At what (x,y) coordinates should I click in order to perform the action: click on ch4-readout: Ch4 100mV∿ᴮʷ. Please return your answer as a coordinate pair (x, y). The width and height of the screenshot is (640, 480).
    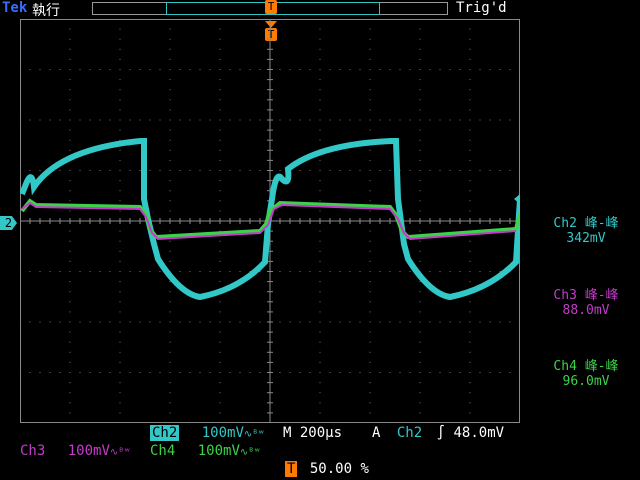
    Looking at the image, I should click on (205, 451).